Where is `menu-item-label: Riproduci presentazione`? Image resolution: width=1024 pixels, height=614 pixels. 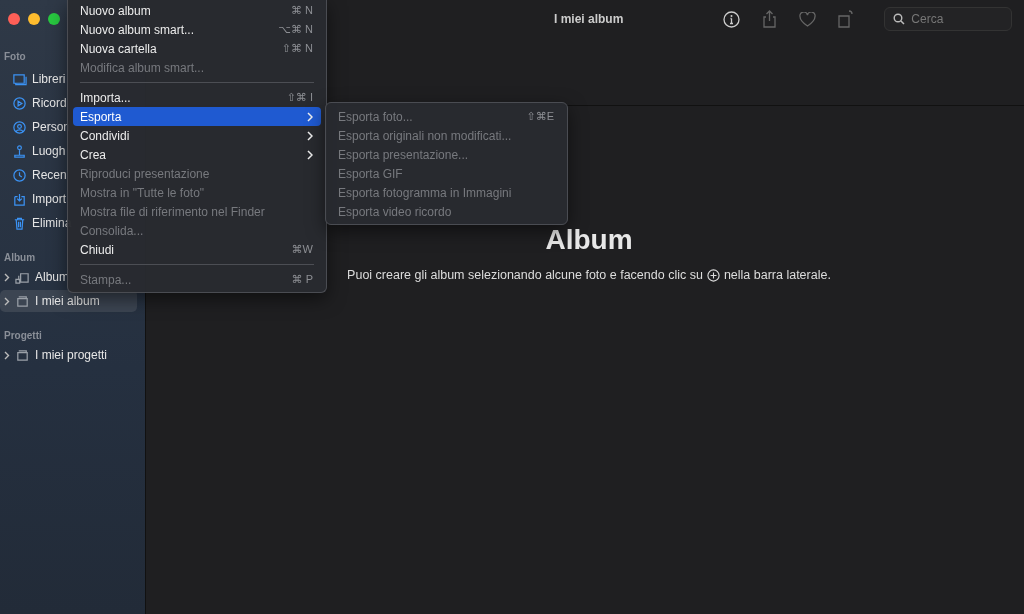
menu-item-label: Riproduci presentazione is located at coordinates (145, 173).